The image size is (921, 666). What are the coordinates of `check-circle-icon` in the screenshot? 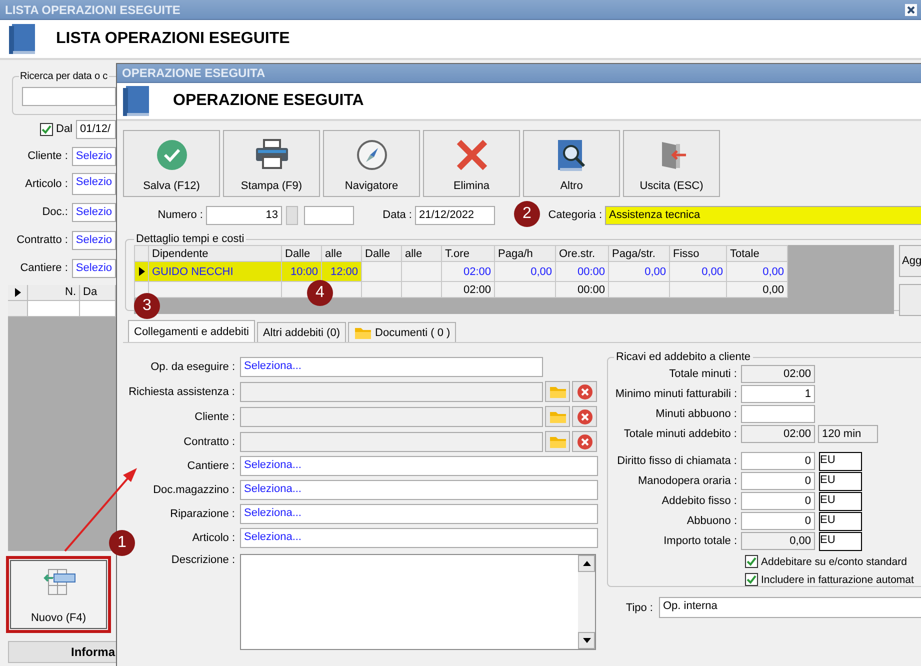 It's located at (172, 155).